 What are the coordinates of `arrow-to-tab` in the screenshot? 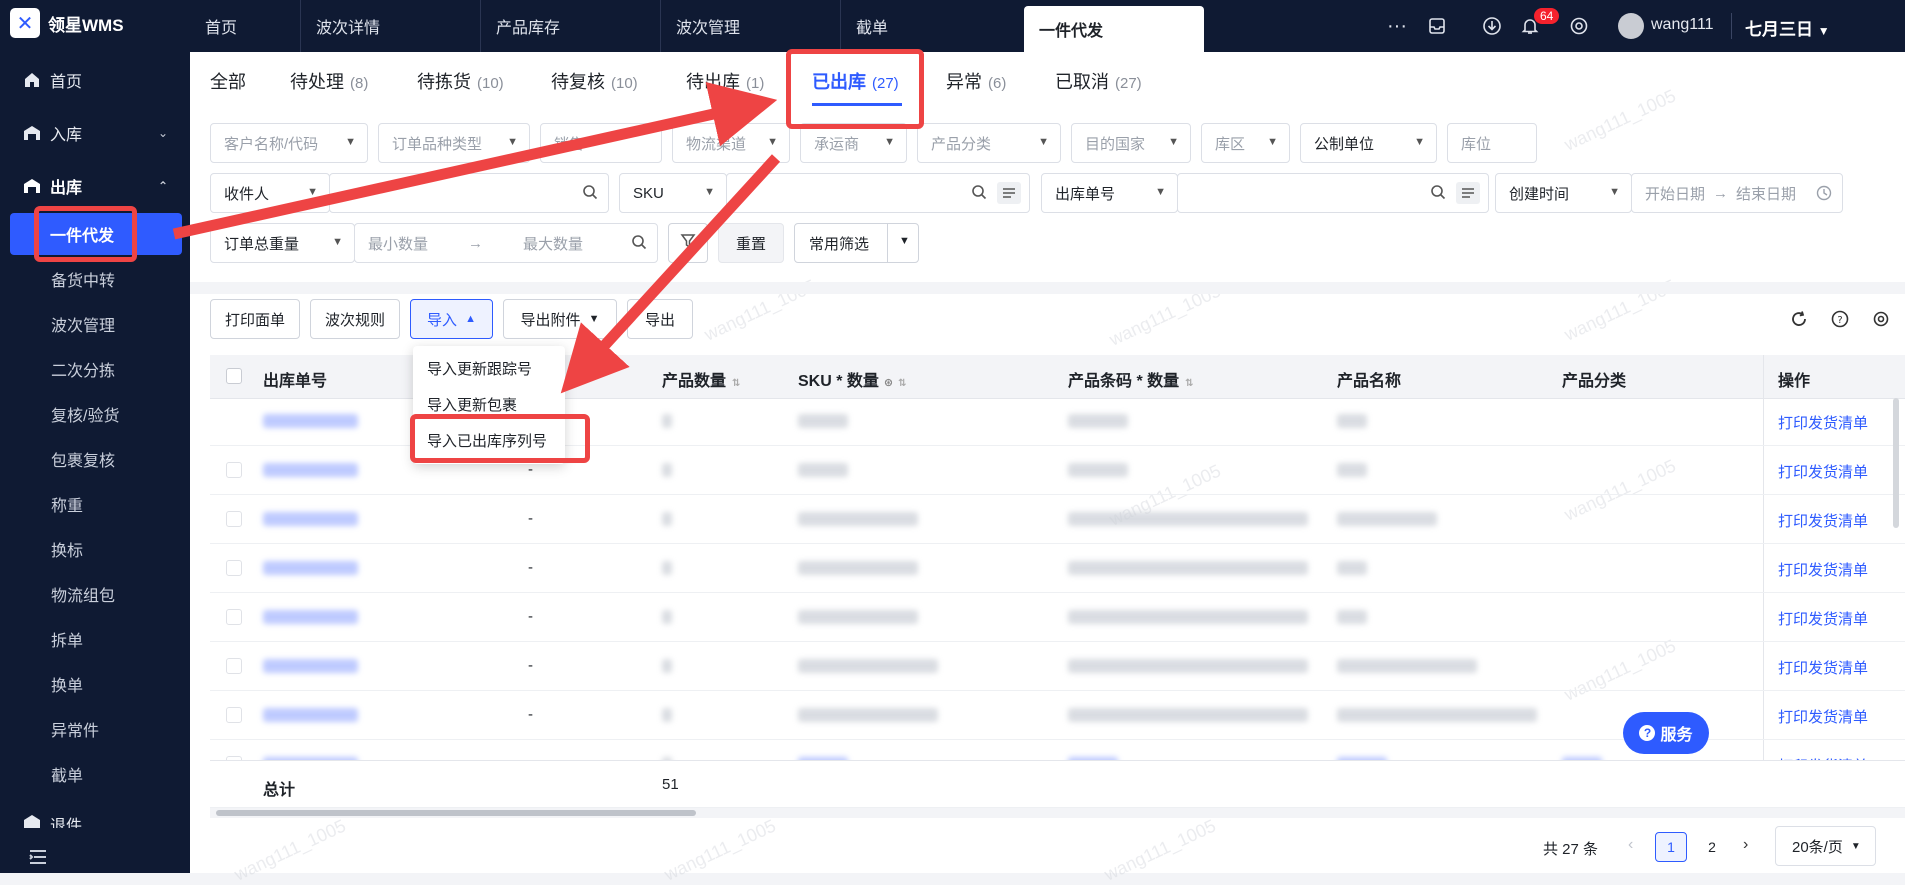 It's located at (475, 160).